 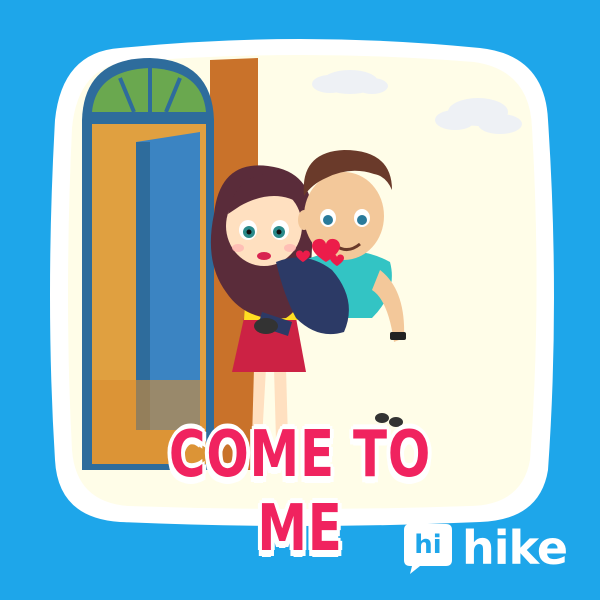 I want to click on chat-bubble-icon: hi, so click(x=428, y=548).